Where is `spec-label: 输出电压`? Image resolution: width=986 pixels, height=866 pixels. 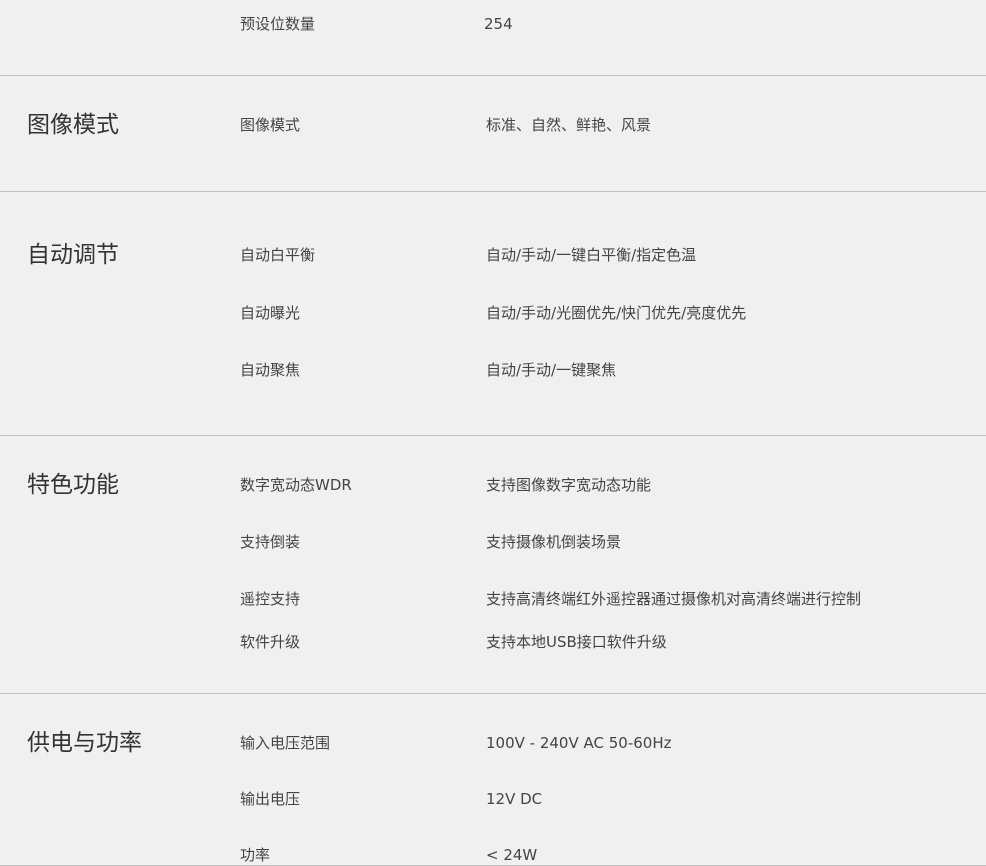 spec-label: 输出电压 is located at coordinates (270, 799).